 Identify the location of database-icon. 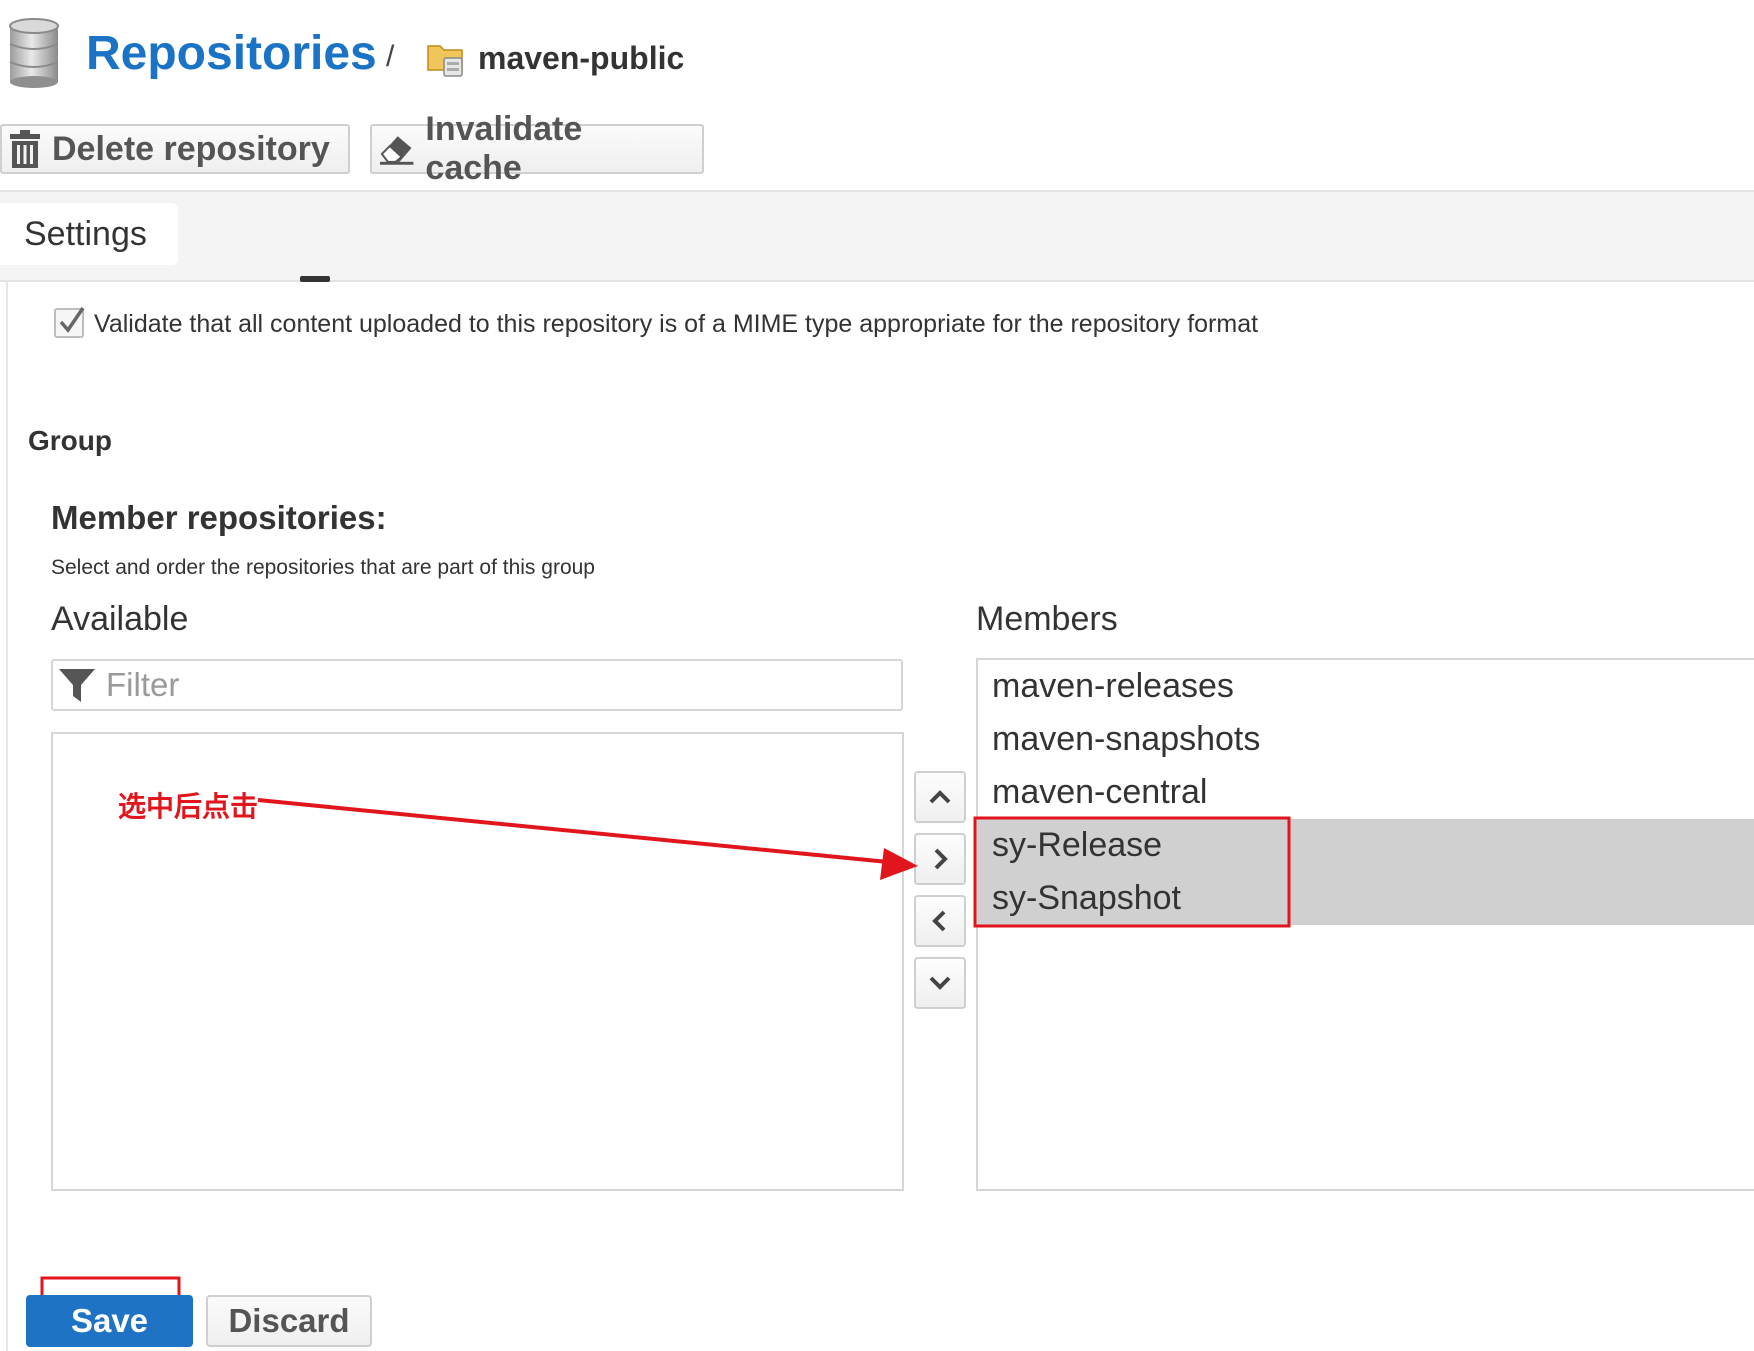
(34, 53).